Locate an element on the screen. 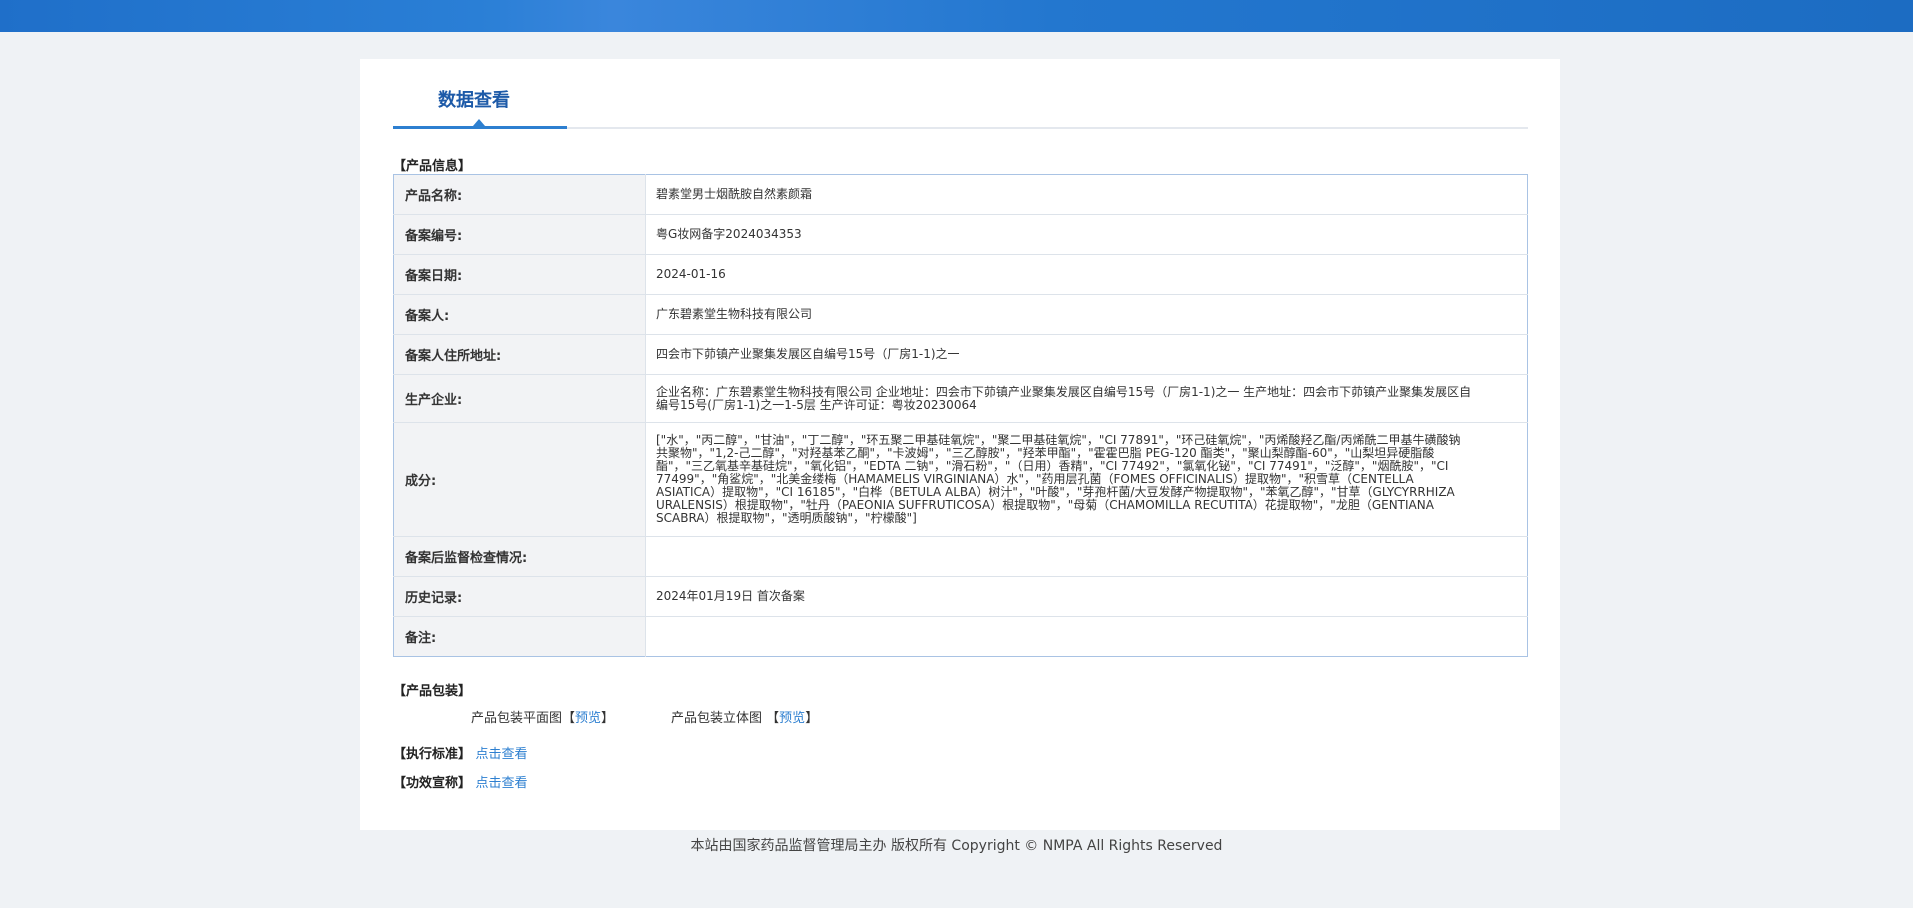  package-solid-item: 产品包装立体图 【预览】 is located at coordinates (744, 716).